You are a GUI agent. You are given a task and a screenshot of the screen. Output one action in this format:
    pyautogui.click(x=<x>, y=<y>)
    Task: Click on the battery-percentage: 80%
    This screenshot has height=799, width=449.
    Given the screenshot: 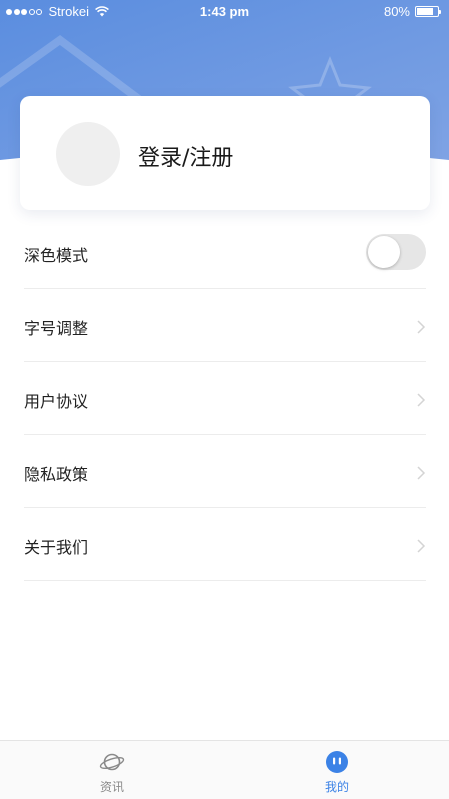 What is the action you would take?
    pyautogui.click(x=396, y=11)
    